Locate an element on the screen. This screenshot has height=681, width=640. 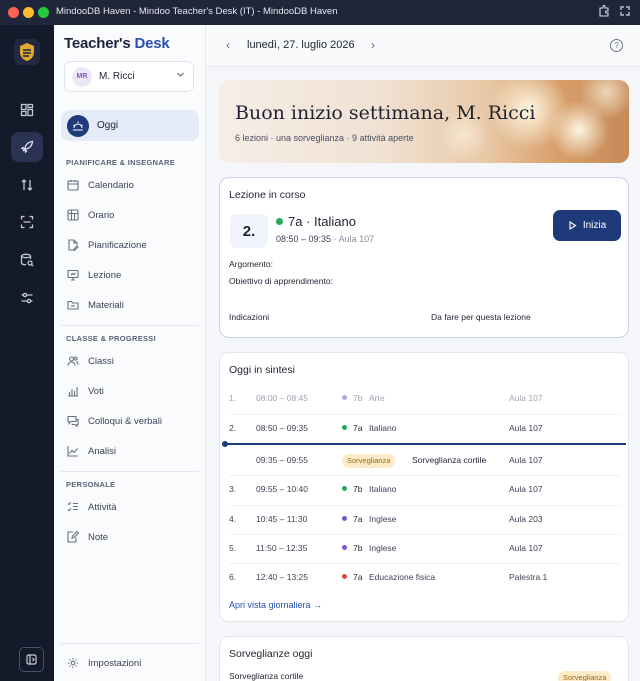
sidebar-item-label: Attività is located at coordinates (102, 507).